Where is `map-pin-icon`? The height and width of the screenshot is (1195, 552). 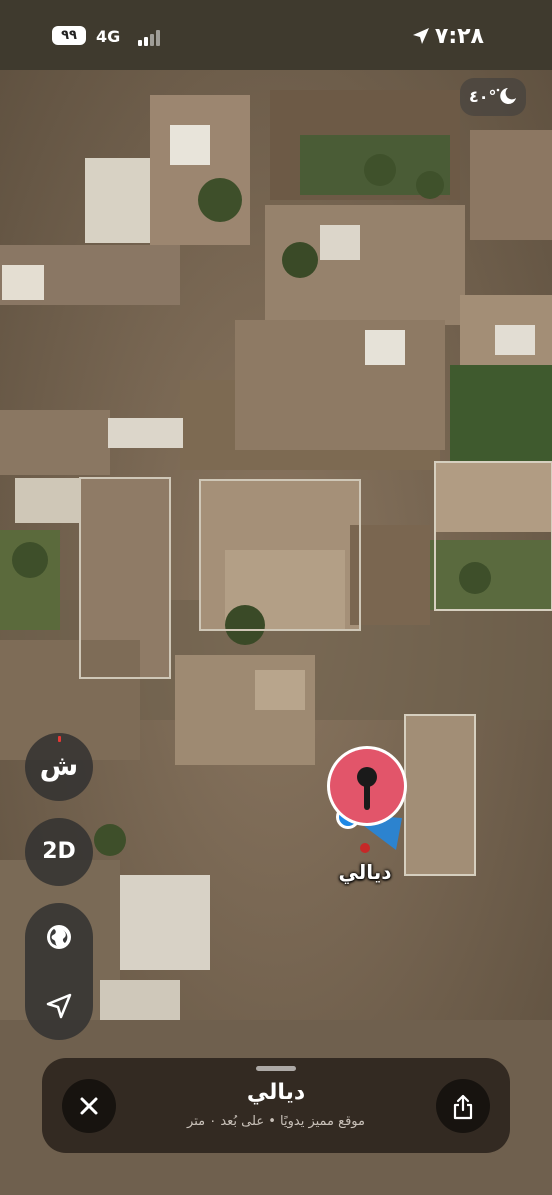
map-pin-icon is located at coordinates (367, 799).